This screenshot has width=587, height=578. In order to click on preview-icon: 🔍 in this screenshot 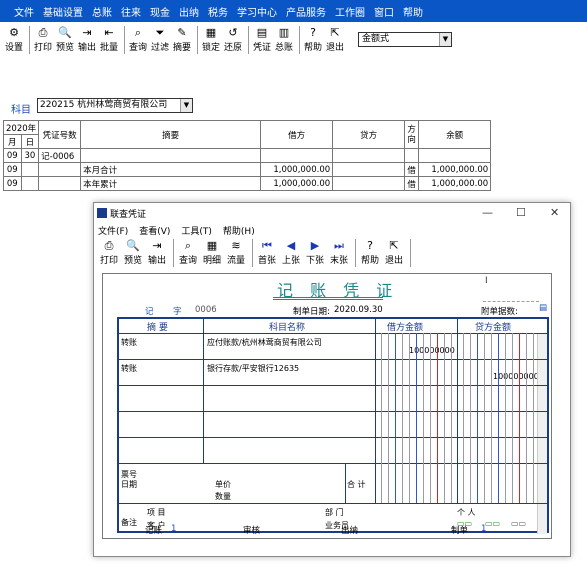, I will do `click(133, 245)`.